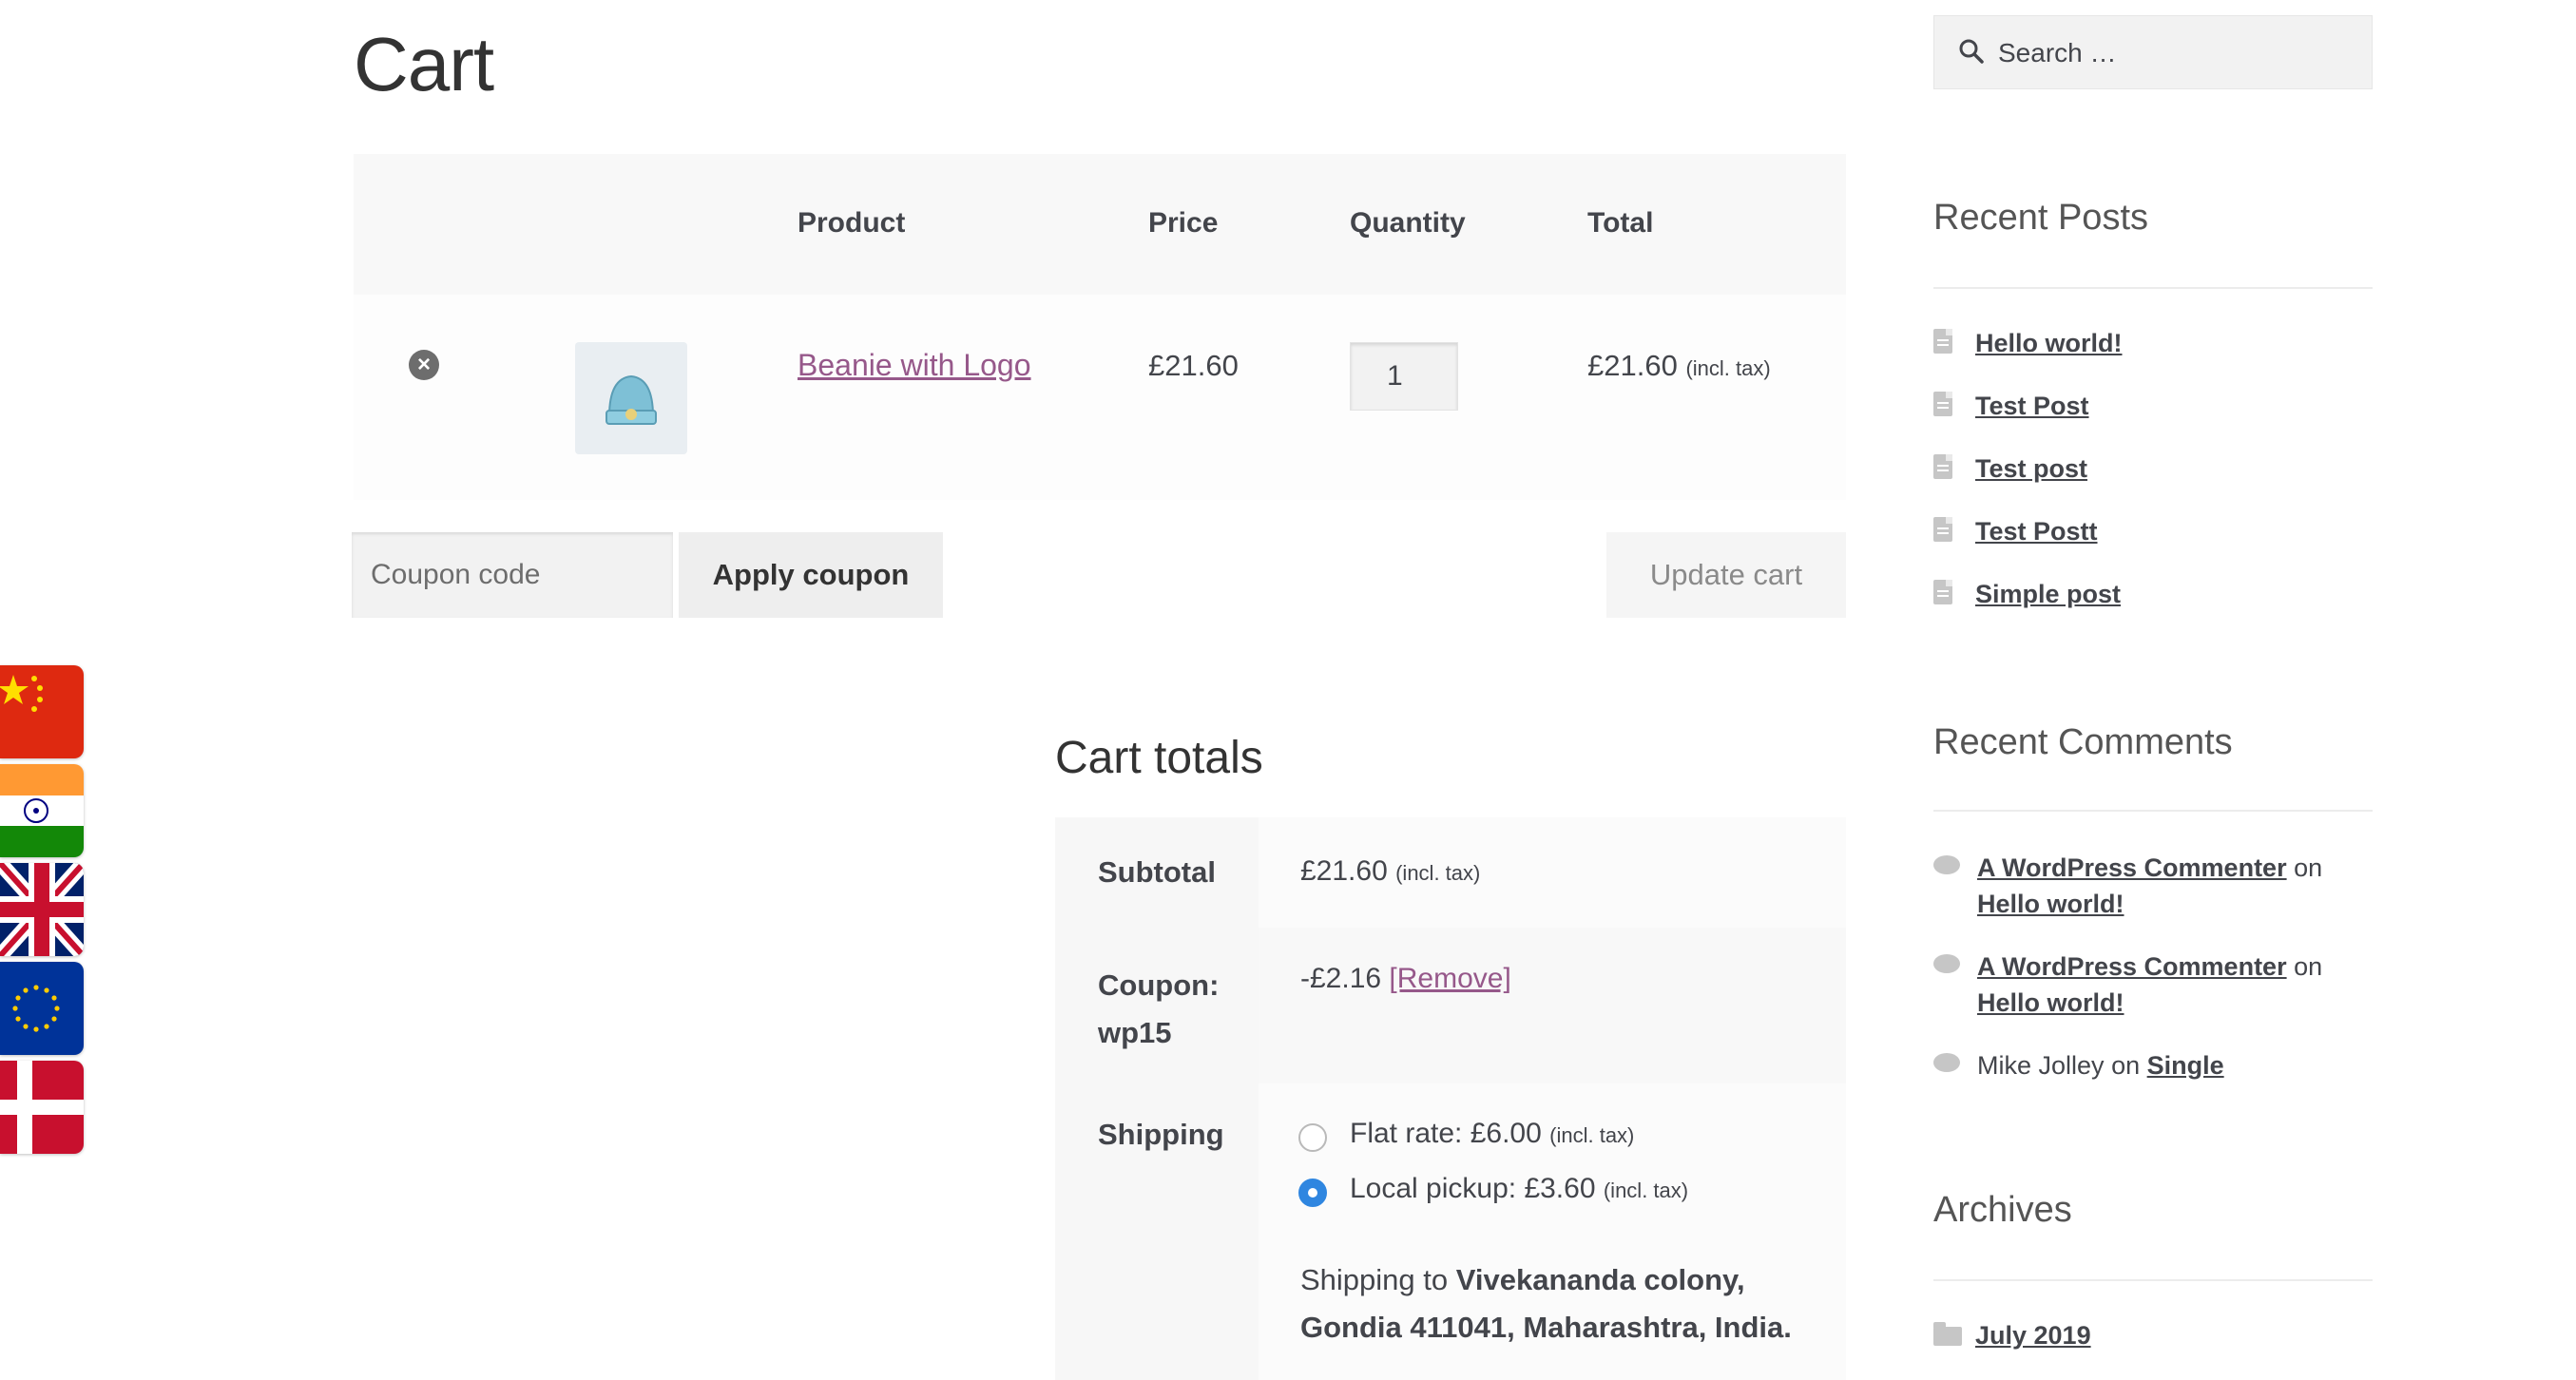  I want to click on recent-post-link: Simple post, so click(2048, 594).